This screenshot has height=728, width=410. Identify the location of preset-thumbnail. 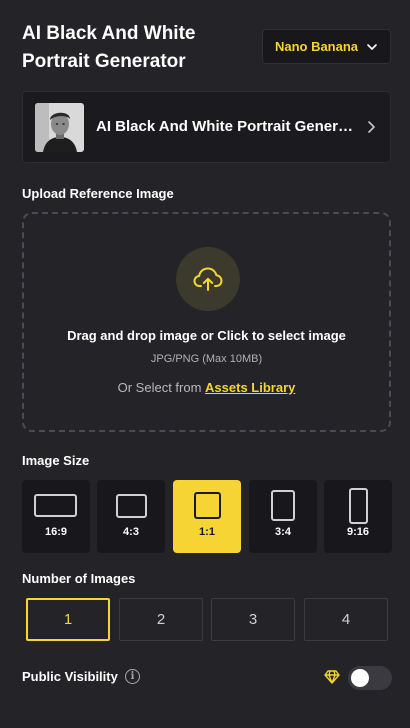
(59, 127).